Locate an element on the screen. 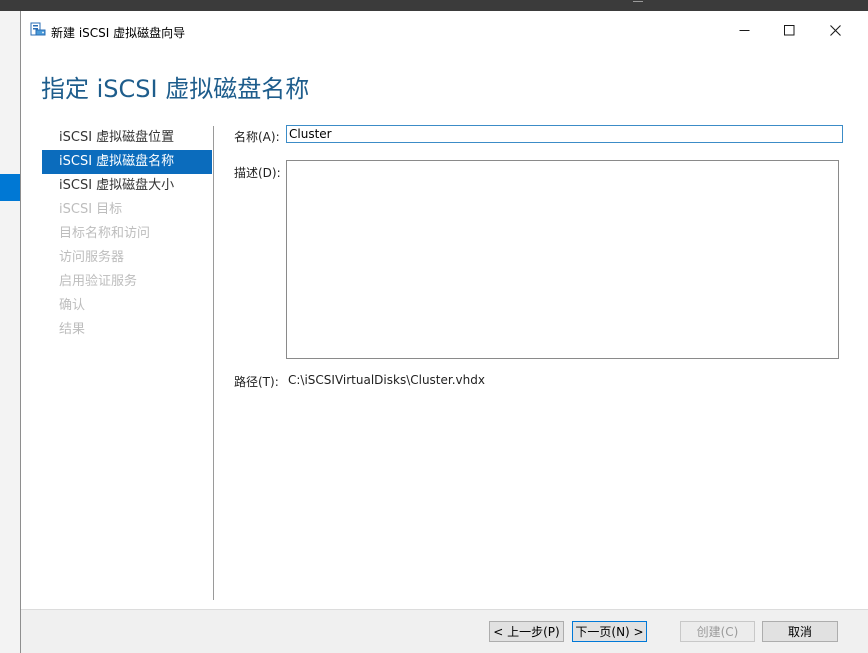 The width and height of the screenshot is (868, 653). description-label: 描述(D): is located at coordinates (257, 173).